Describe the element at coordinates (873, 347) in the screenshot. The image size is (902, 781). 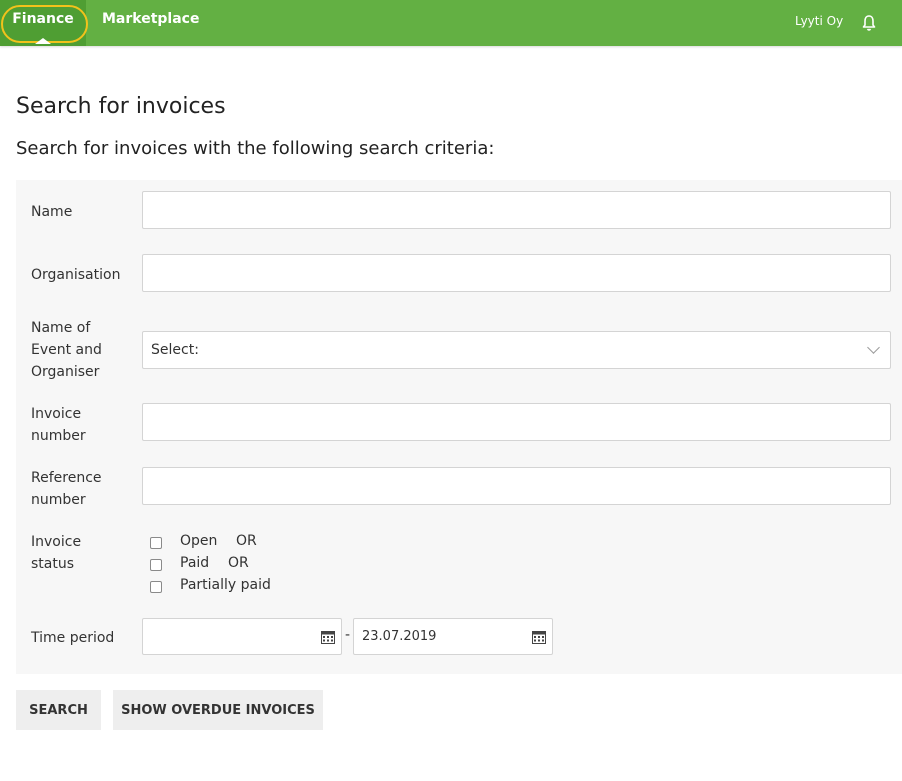
I see `chevron-down-icon` at that location.